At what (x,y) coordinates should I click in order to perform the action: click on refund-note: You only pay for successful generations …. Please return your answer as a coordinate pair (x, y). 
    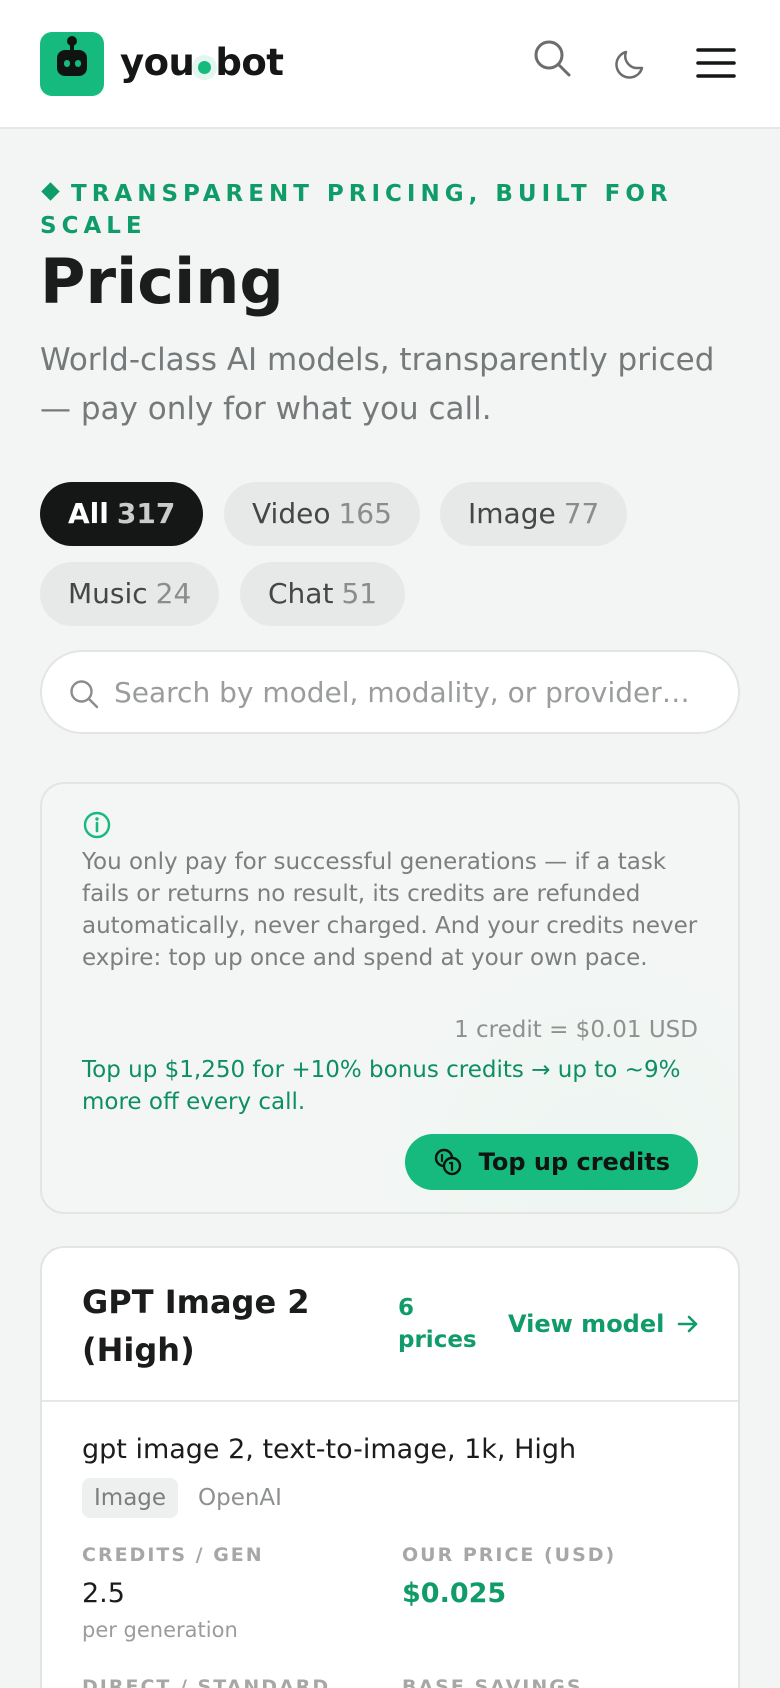
    Looking at the image, I should click on (390, 910).